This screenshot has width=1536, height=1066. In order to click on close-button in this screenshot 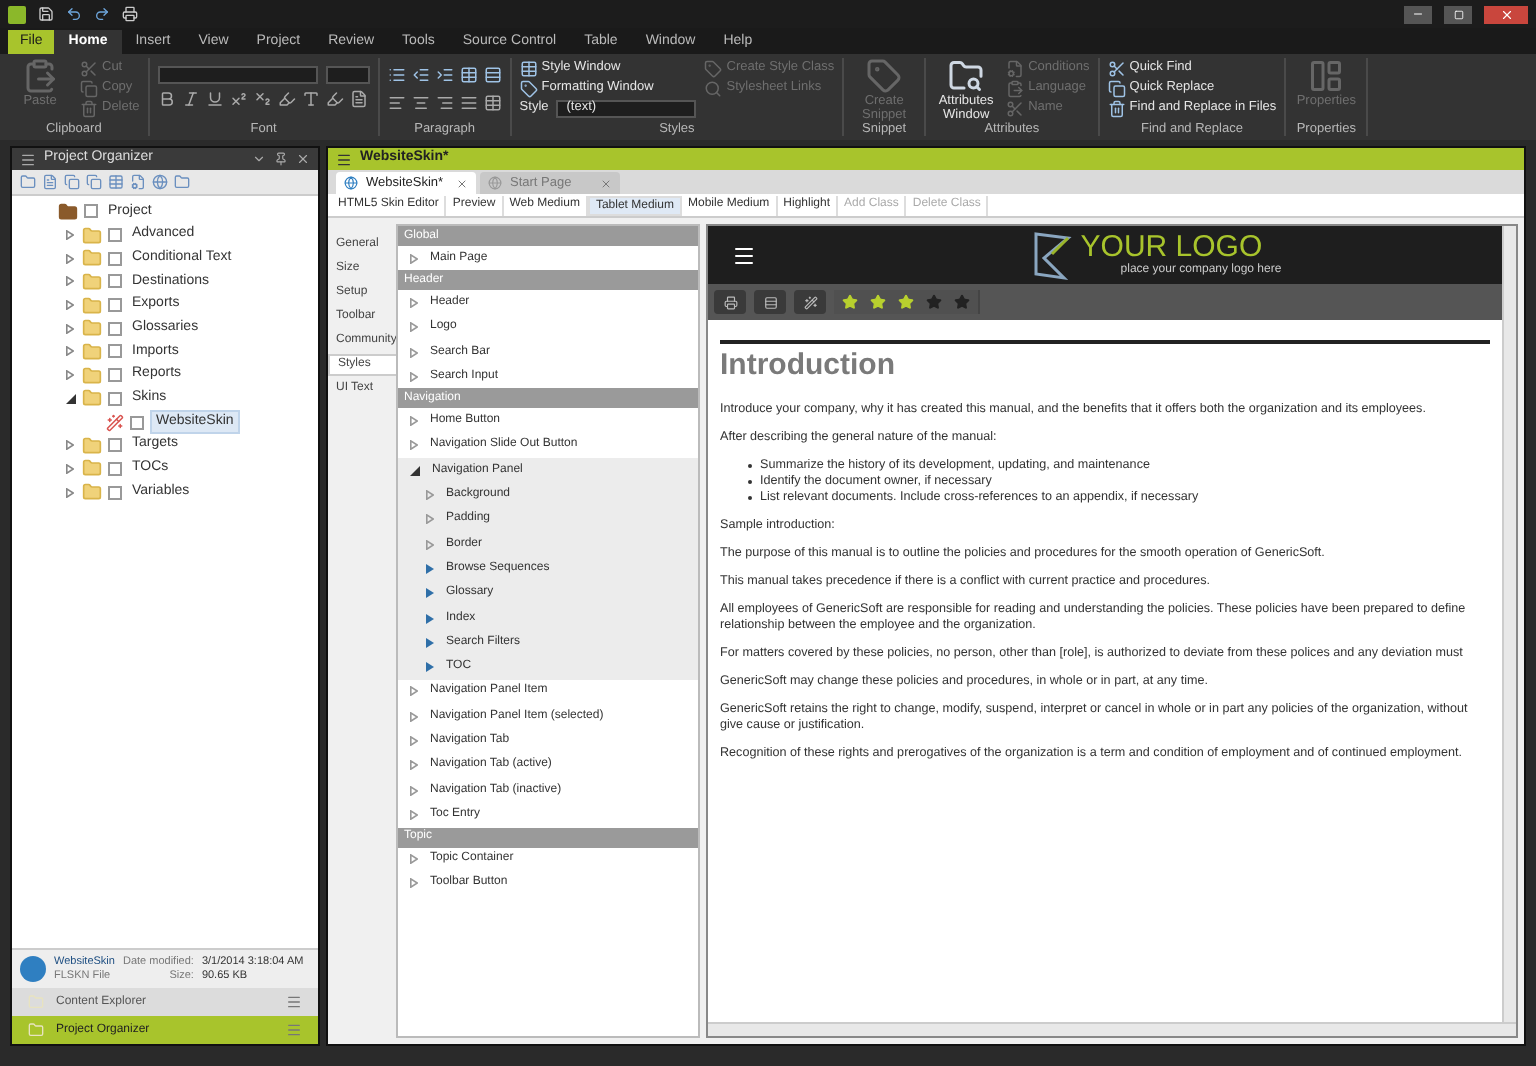, I will do `click(1506, 14)`.